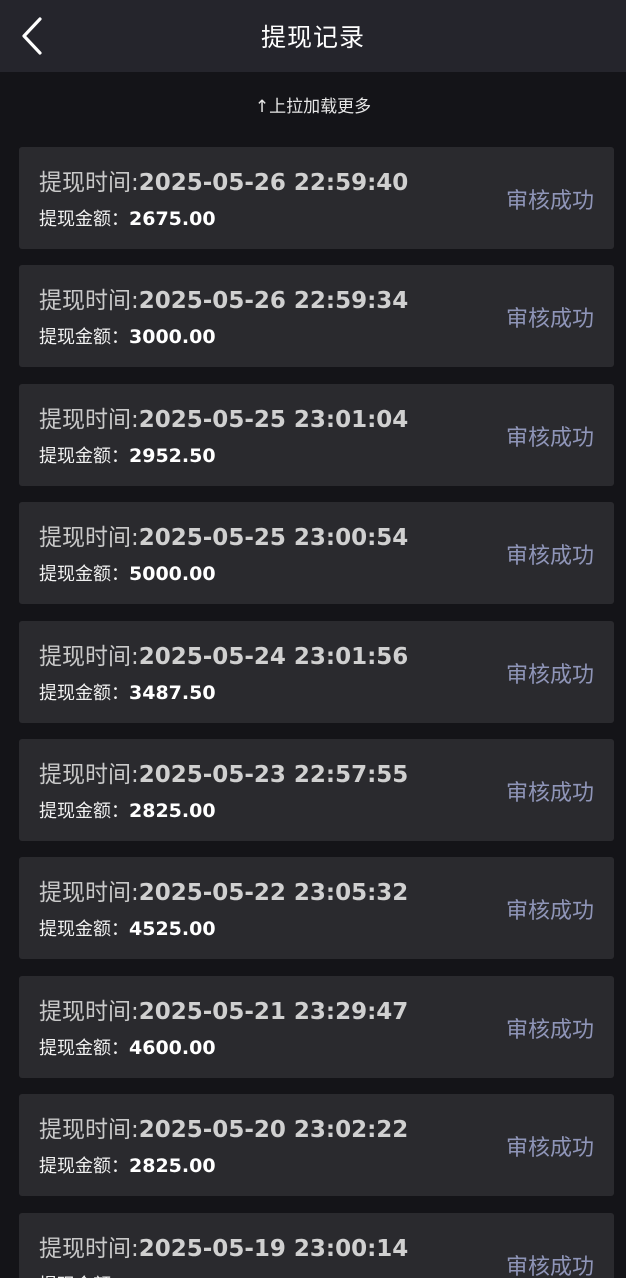 This screenshot has width=626, height=1278. I want to click on withdraw-time: 提现时间:2025-05-21 23:29:47, so click(223, 1009).